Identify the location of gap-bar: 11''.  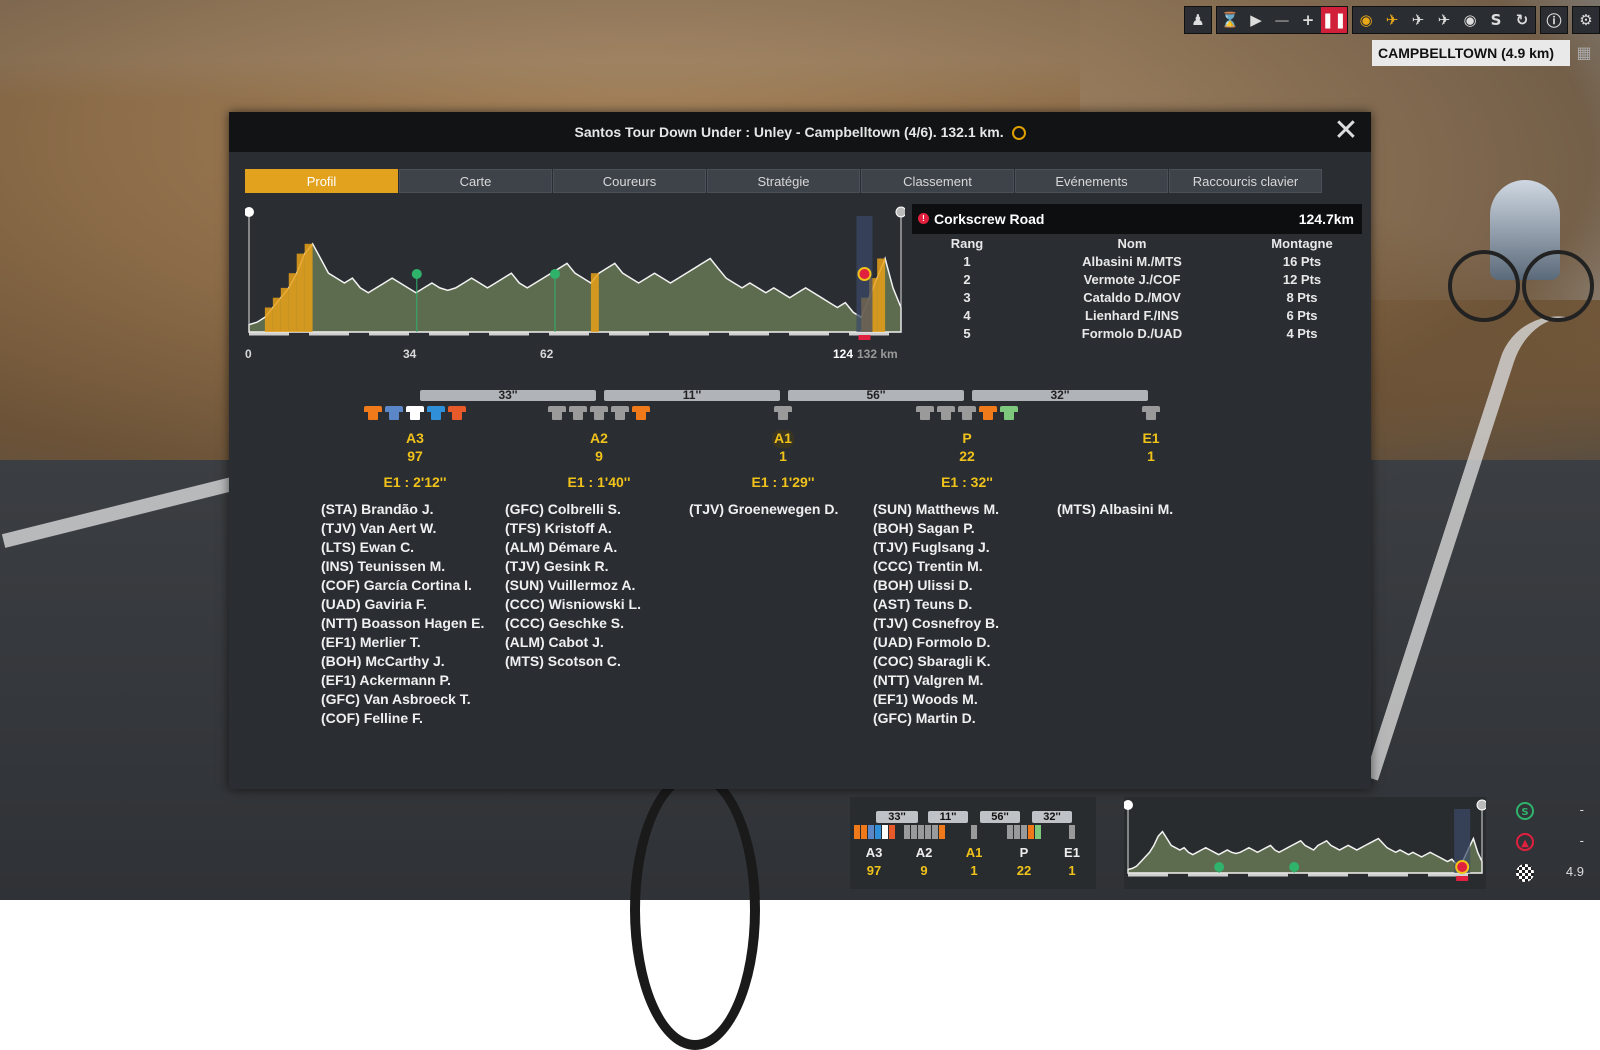
(692, 395).